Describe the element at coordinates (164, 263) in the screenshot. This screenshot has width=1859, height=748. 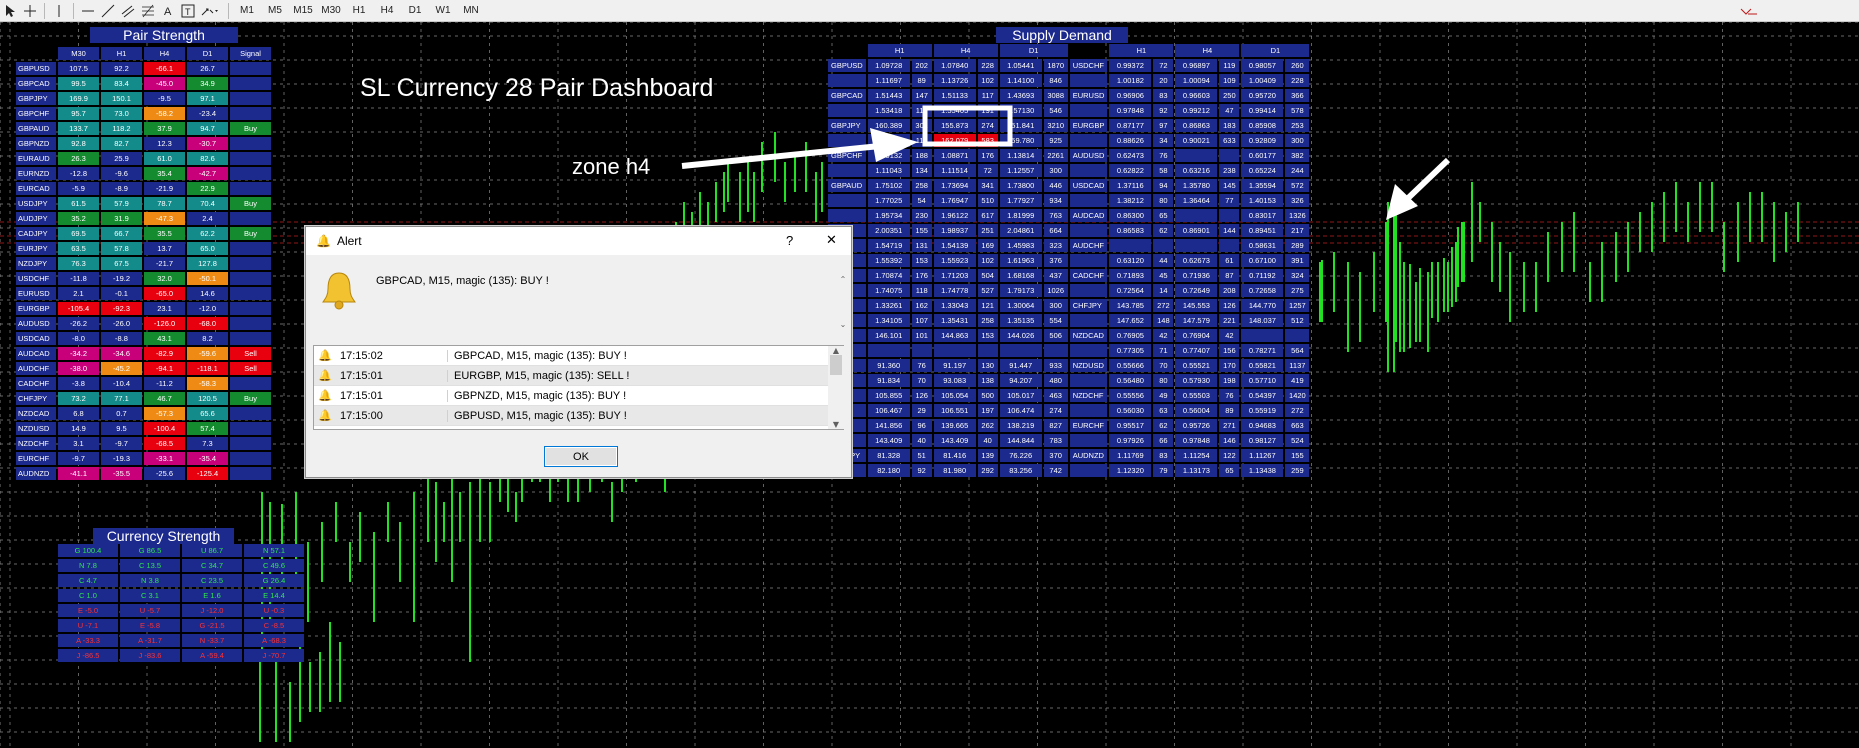
I see `strength-cell: -21.7` at that location.